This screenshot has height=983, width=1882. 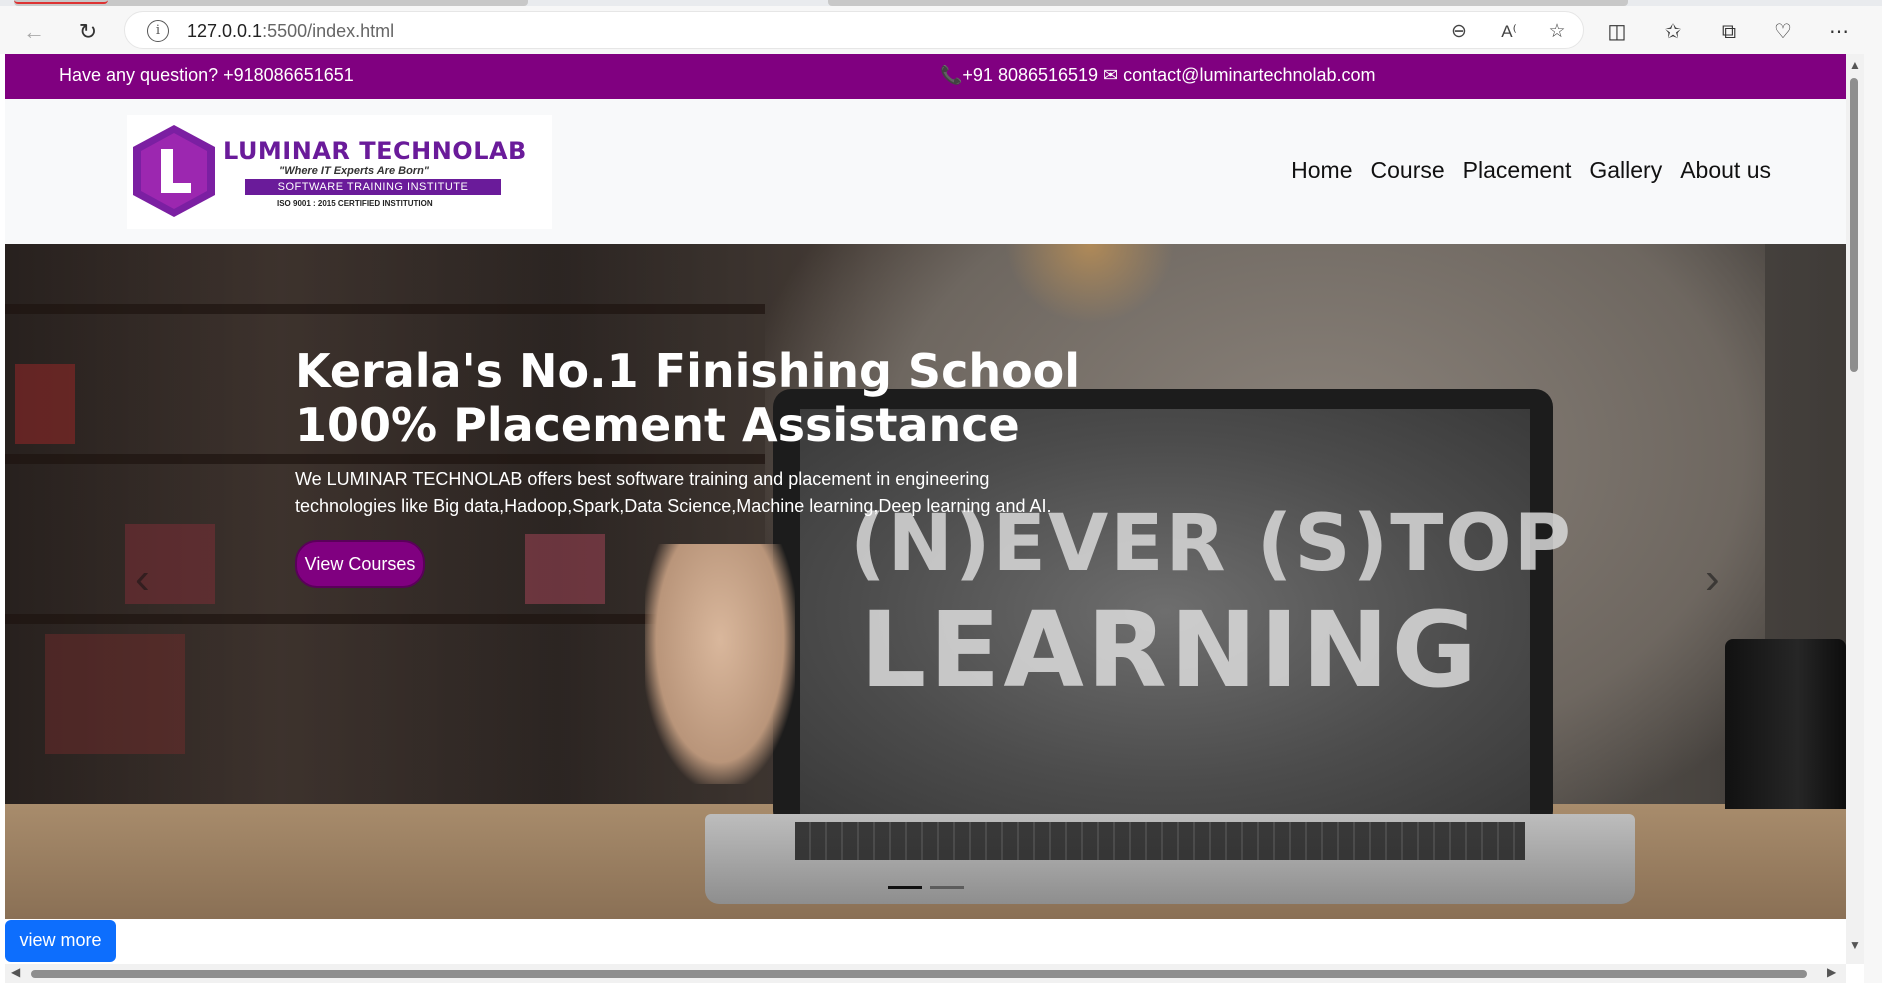 I want to click on carousel-next-icon: ›, so click(x=1712, y=579).